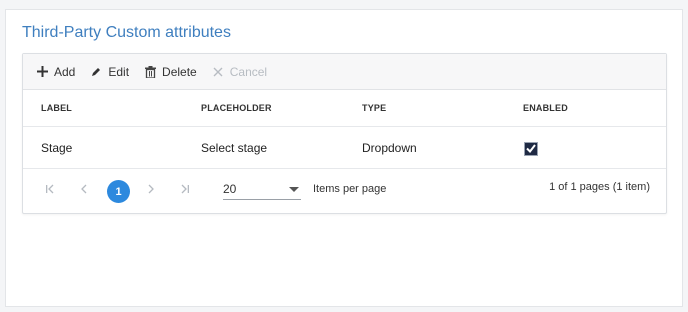 Image resolution: width=688 pixels, height=312 pixels. Describe the element at coordinates (118, 191) in the screenshot. I see `current-page-button: 1` at that location.